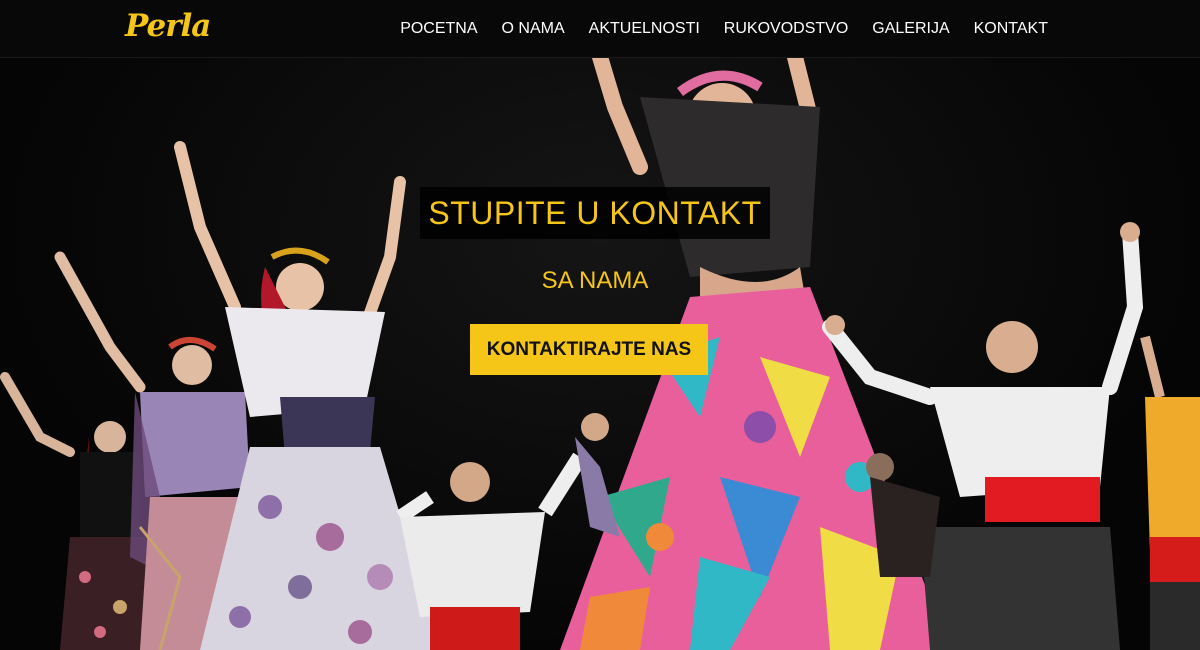  I want to click on hero-title-box: STUPITE U KONTAKT, so click(595, 213).